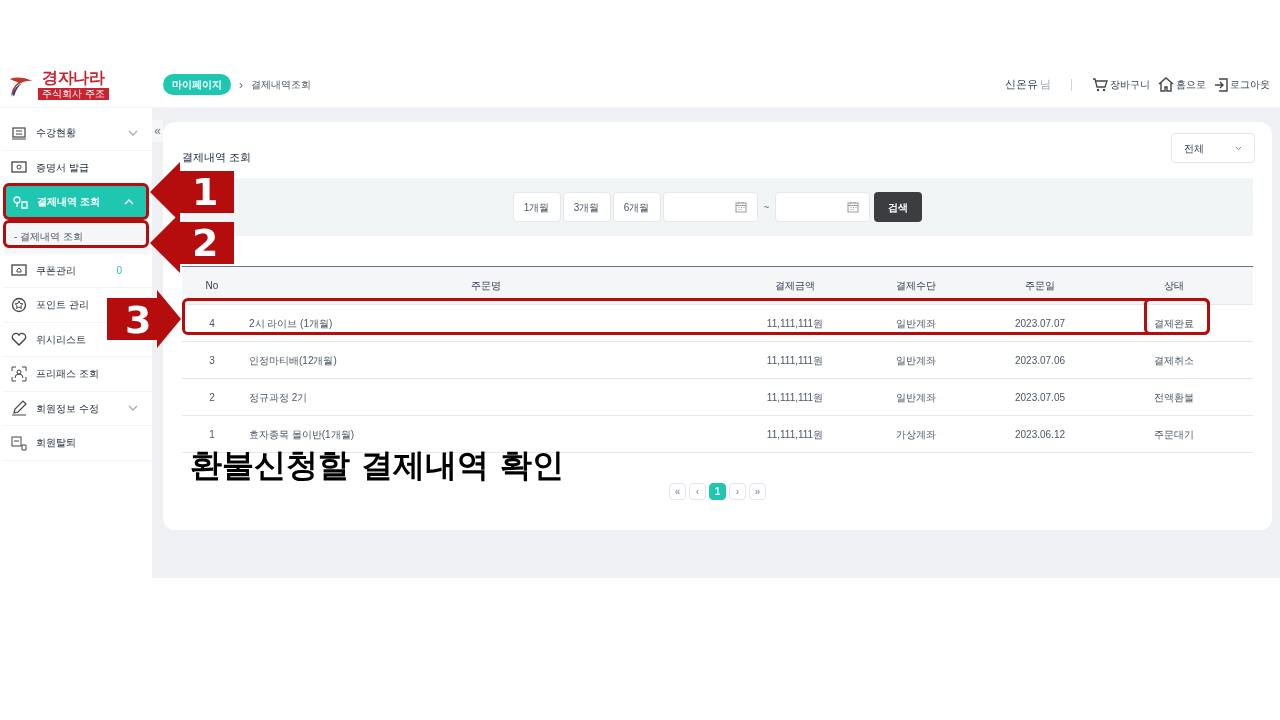 This screenshot has width=1280, height=720. What do you see at coordinates (19, 339) in the screenshot?
I see `heart-icon` at bounding box center [19, 339].